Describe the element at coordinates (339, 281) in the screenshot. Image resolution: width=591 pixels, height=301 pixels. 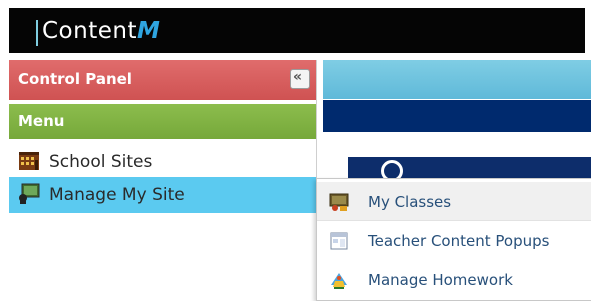
I see `homework-icon` at that location.